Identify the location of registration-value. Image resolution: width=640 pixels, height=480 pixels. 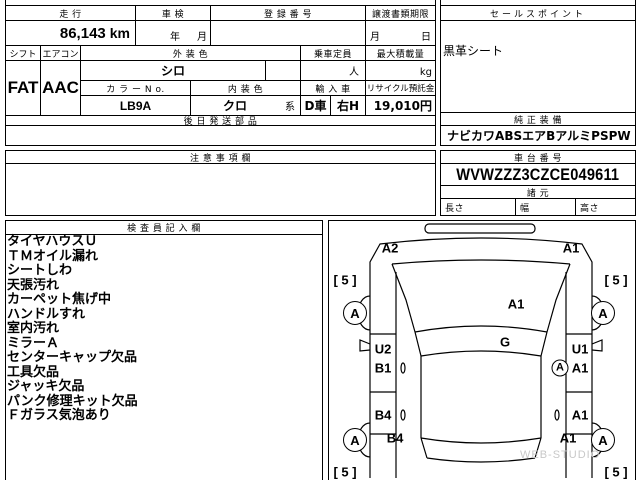
(288, 33).